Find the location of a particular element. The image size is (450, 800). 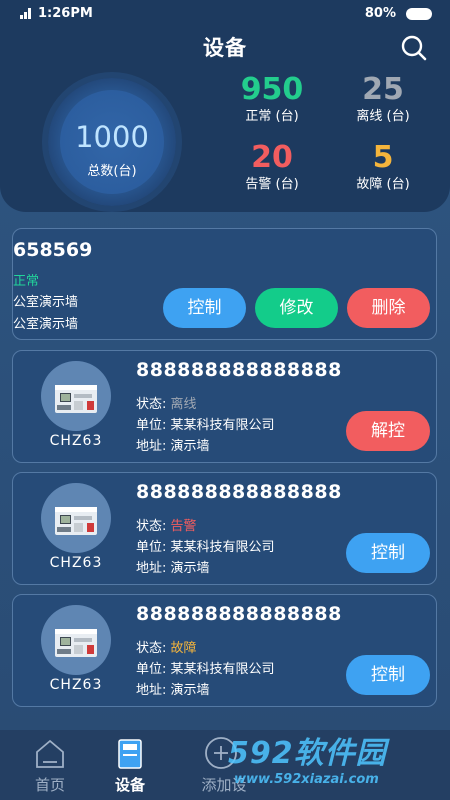

device-icon is located at coordinates (130, 754).